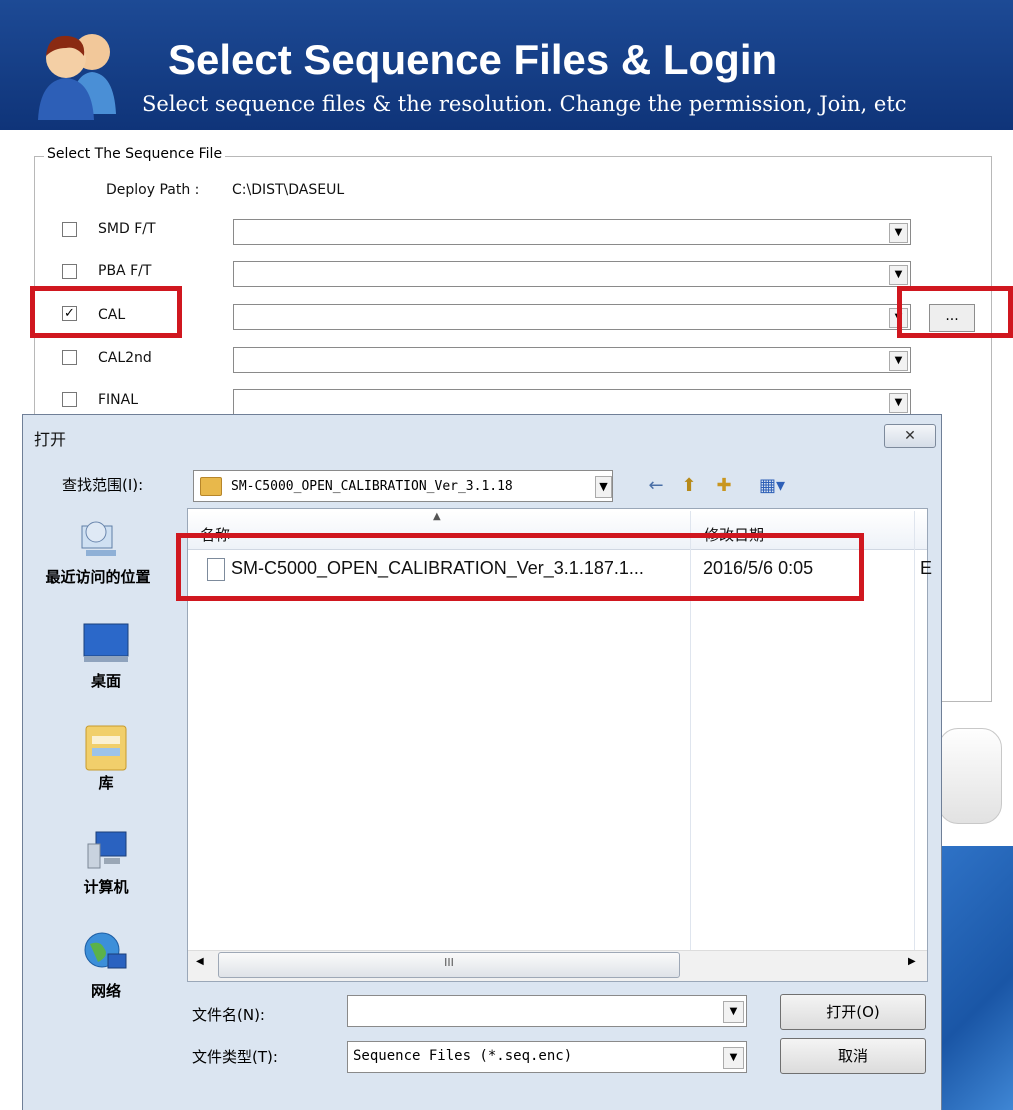 This screenshot has width=1013, height=1110. What do you see at coordinates (437, 516) in the screenshot?
I see `sort-ascending-icon: ▲` at bounding box center [437, 516].